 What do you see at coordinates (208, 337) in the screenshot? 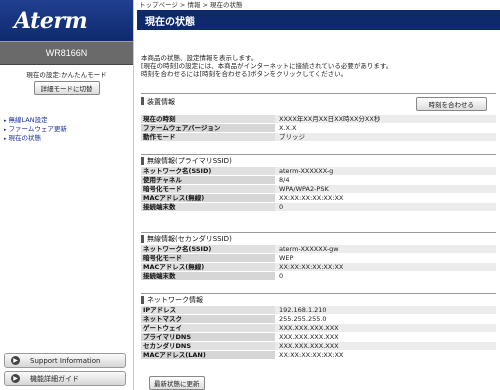
I see `info-label: プライマリDNS` at bounding box center [208, 337].